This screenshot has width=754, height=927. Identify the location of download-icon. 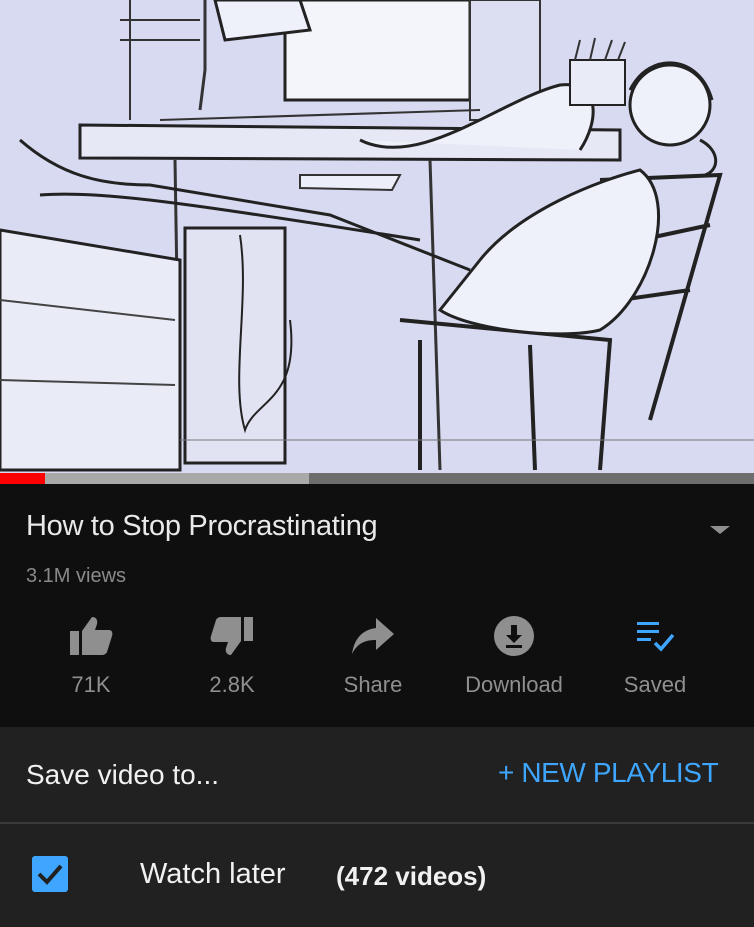
(514, 636).